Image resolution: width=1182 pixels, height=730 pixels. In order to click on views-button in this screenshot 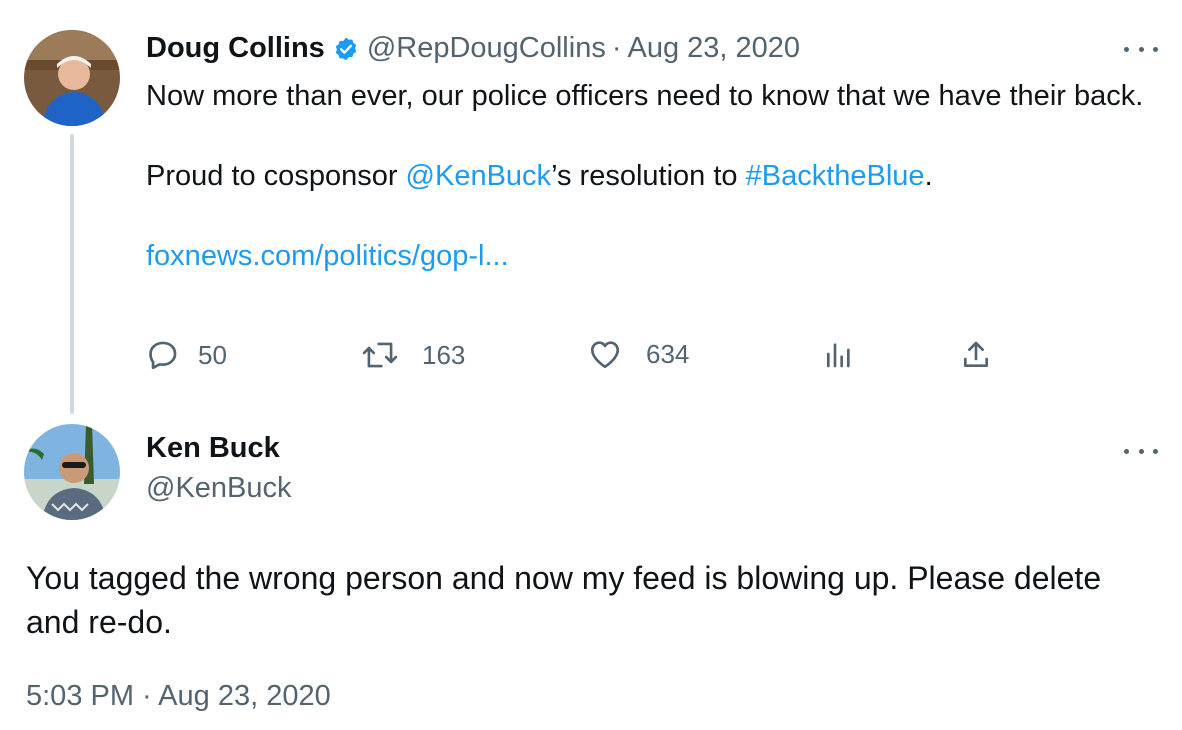, I will do `click(839, 354)`.